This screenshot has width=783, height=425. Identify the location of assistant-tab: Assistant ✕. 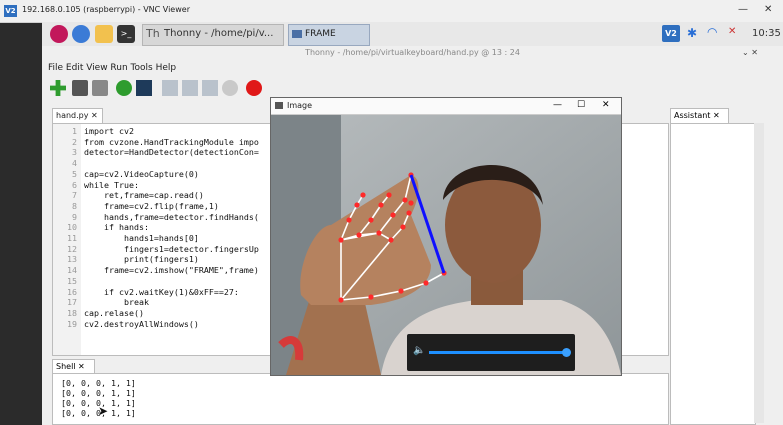
(699, 115).